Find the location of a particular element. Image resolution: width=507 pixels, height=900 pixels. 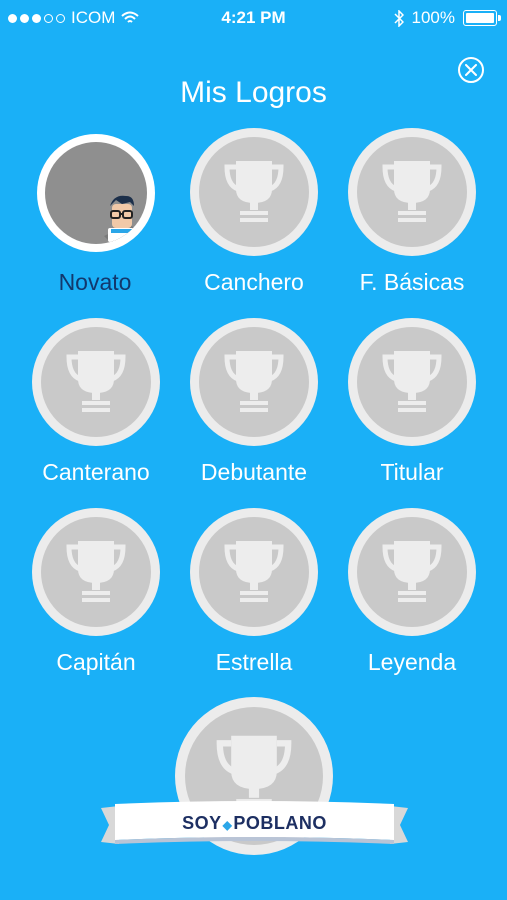

brand-logo-text: SOY◆POBLANO is located at coordinates (254, 823).